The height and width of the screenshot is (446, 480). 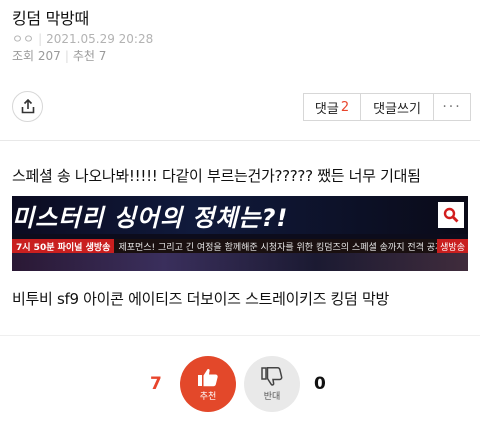 I want to click on search-icon, so click(x=451, y=215).